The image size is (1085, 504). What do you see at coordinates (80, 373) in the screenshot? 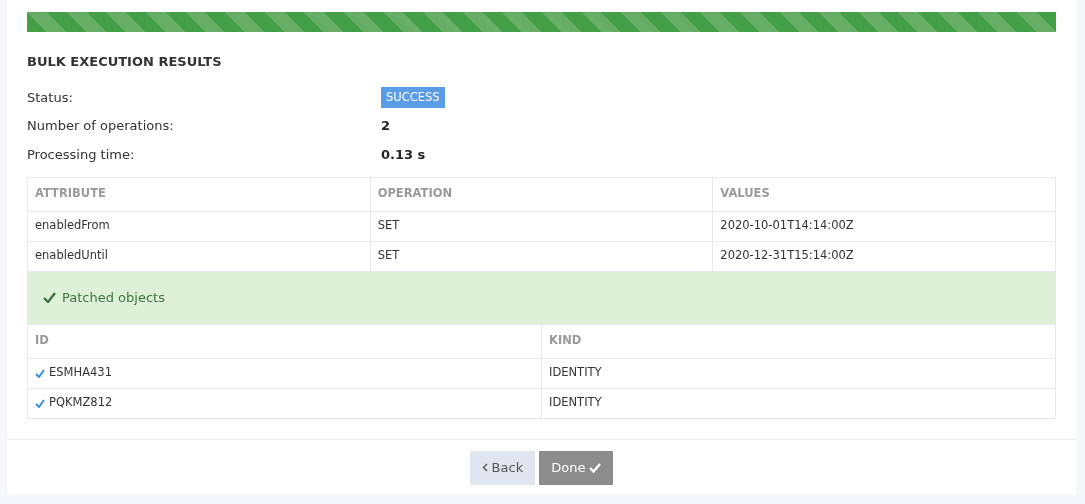
I see `object-id: ESMHA431` at bounding box center [80, 373].